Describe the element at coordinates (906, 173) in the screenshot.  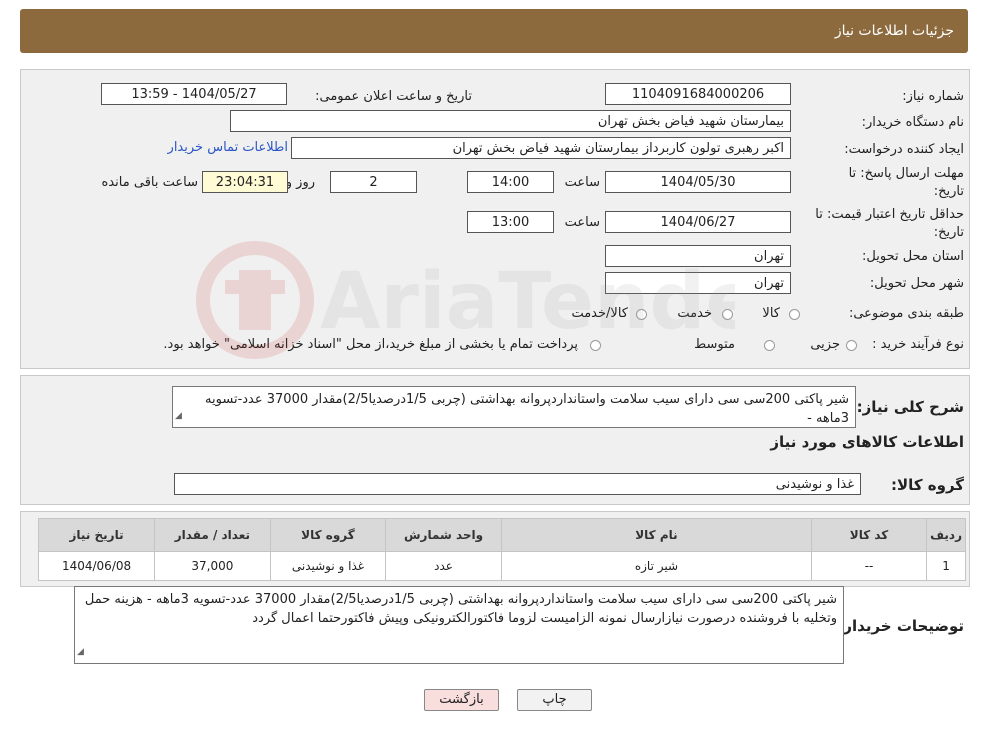
I see `deadline-label: مهلت ارسال پاسخ: تا` at that location.